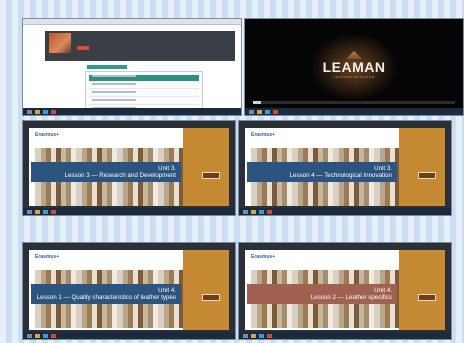  I want to click on logo-text: LEAMAN, so click(354, 67).